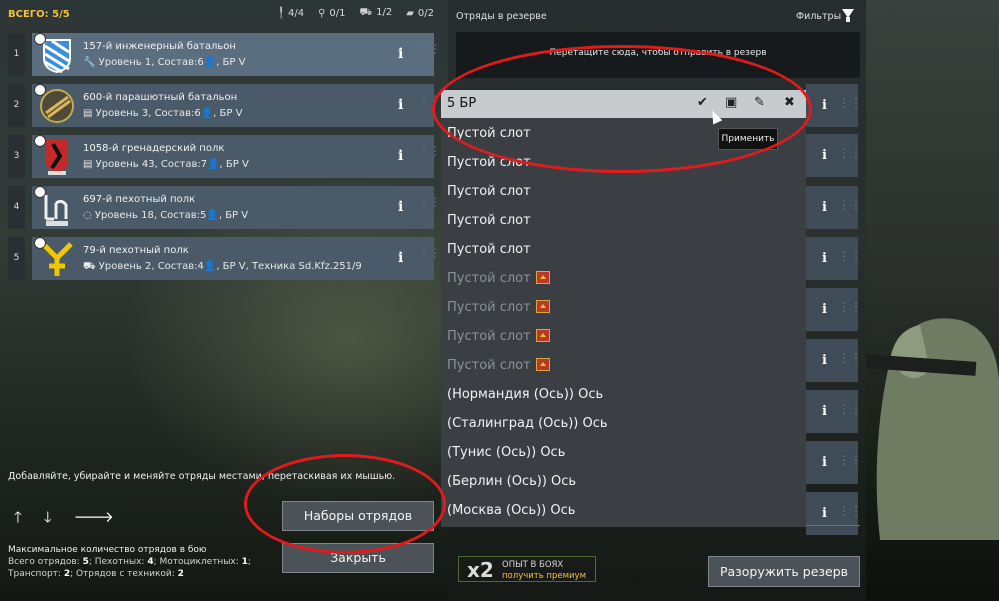 Image resolution: width=999 pixels, height=601 pixels. Describe the element at coordinates (154, 148) in the screenshot. I see `squad-name: 1058-й гренадерский полк` at that location.